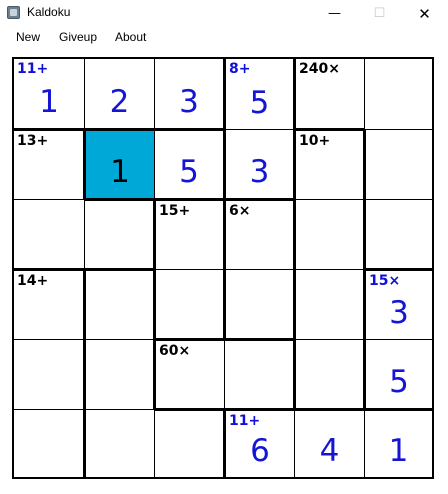 This screenshot has height=494, width=448. I want to click on calculator-icon, so click(13, 12).